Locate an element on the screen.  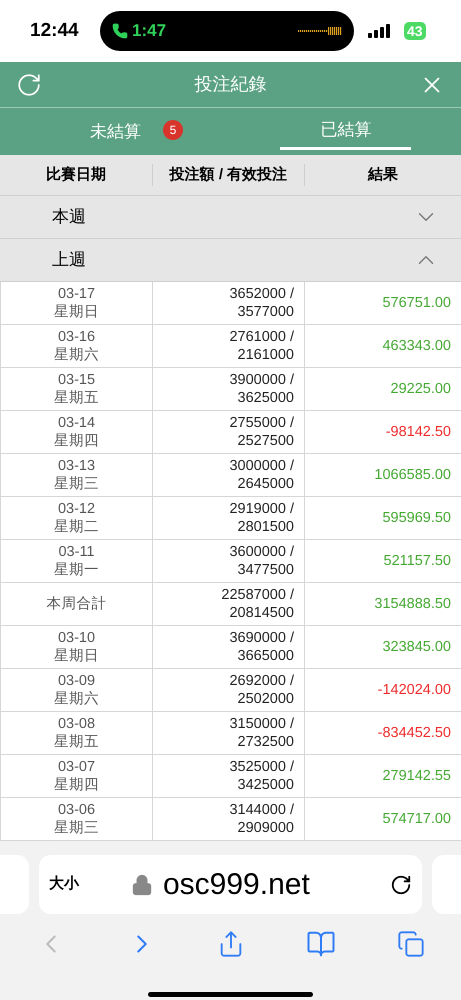
text-size-button: 大小 is located at coordinates (69, 884).